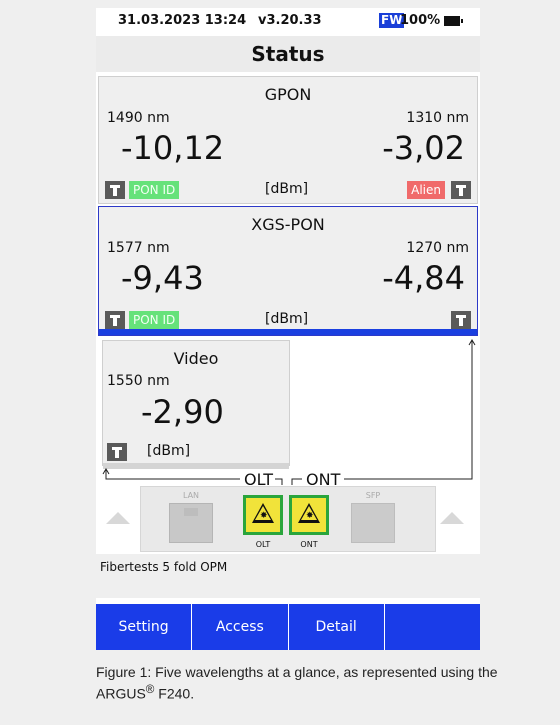 The height and width of the screenshot is (725, 560). Describe the element at coordinates (296, 481) in the screenshot. I see `ont-bracket` at that location.